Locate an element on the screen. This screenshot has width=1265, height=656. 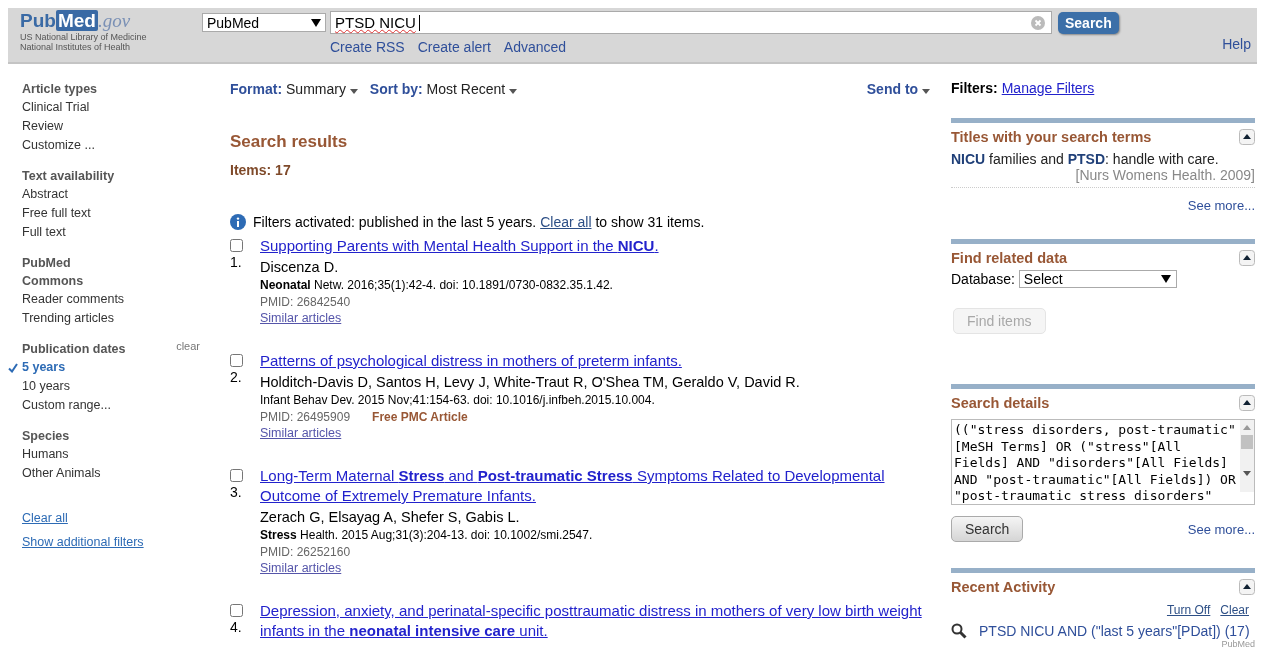
header-link: Advanced is located at coordinates (535, 47).